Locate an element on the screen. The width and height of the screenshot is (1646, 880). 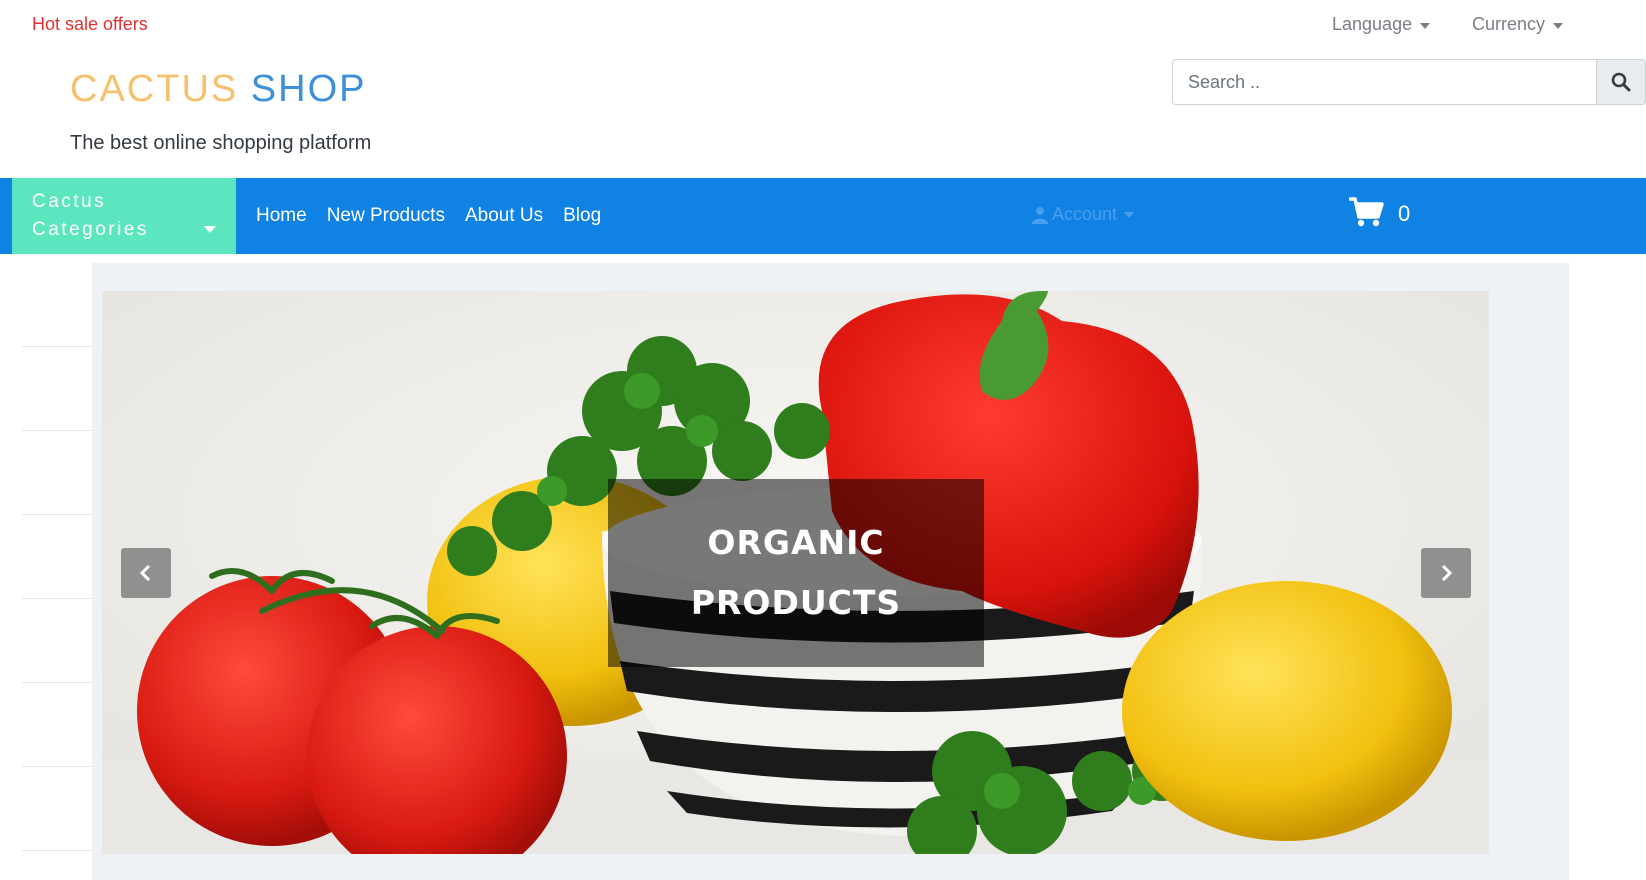
nav-link-about-us: About Us is located at coordinates (504, 216).